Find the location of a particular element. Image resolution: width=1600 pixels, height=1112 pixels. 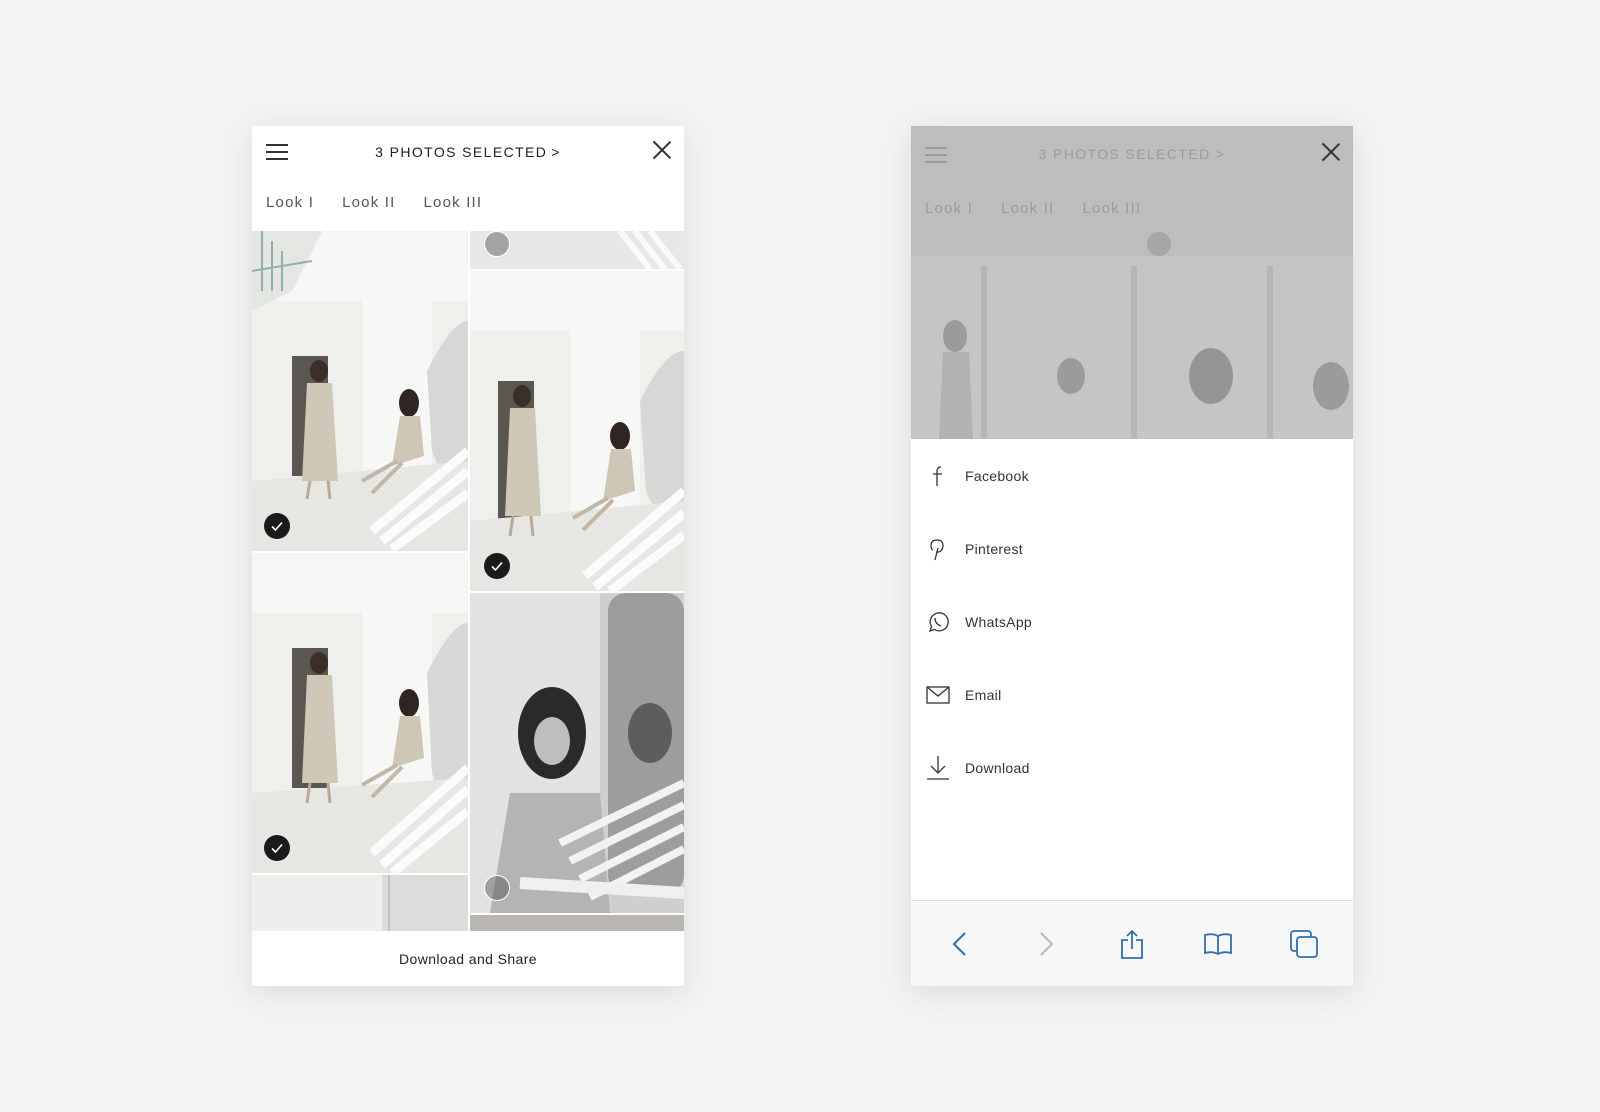

email-icon is located at coordinates (938, 695).